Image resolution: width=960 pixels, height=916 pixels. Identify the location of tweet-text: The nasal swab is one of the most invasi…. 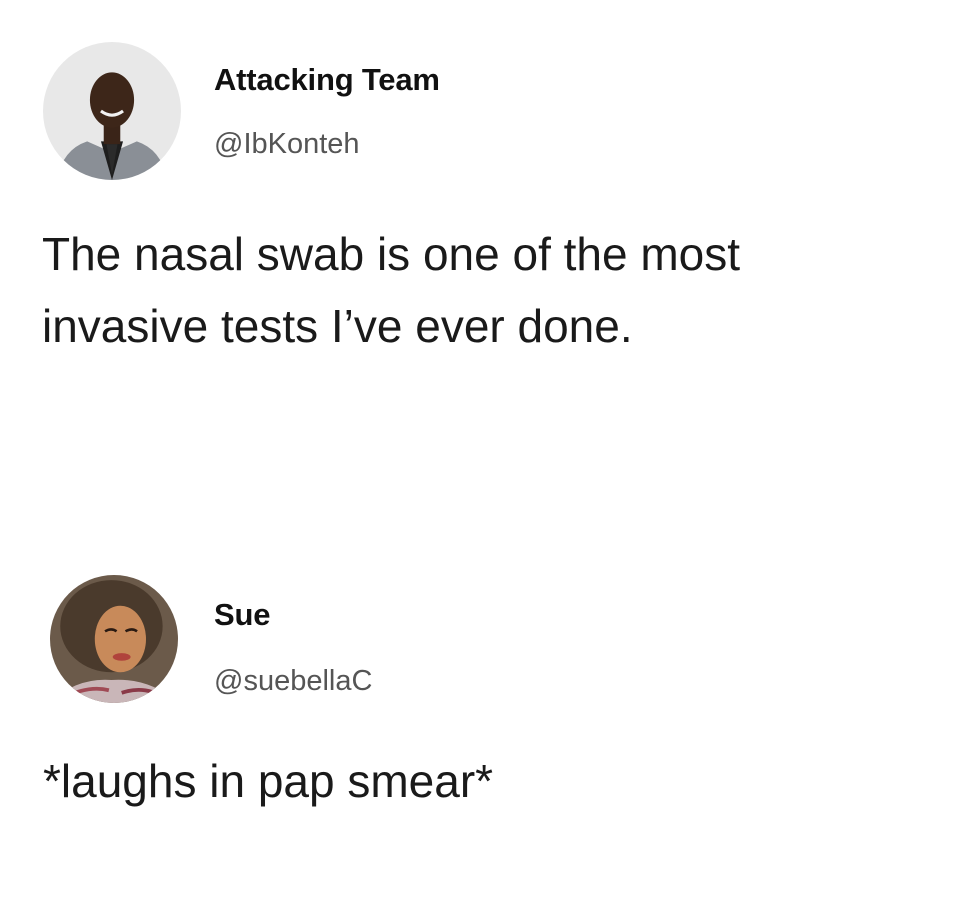
(492, 290).